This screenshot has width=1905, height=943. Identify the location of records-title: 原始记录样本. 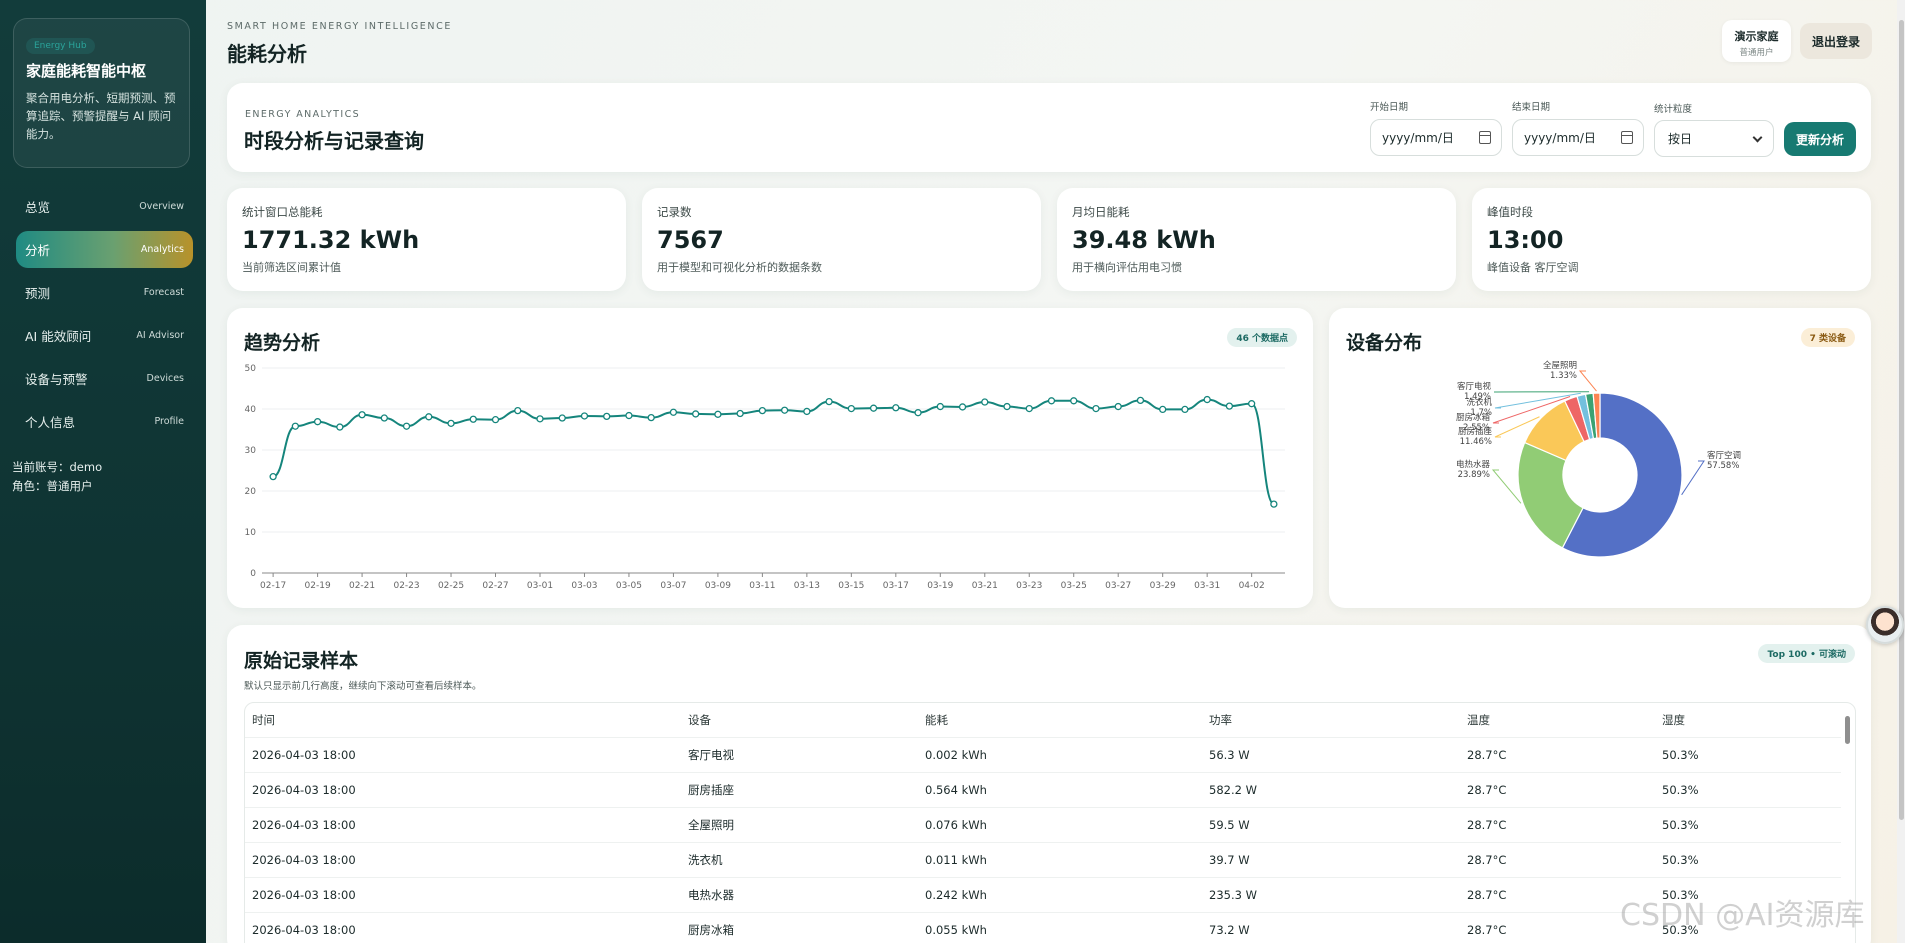
(301, 661).